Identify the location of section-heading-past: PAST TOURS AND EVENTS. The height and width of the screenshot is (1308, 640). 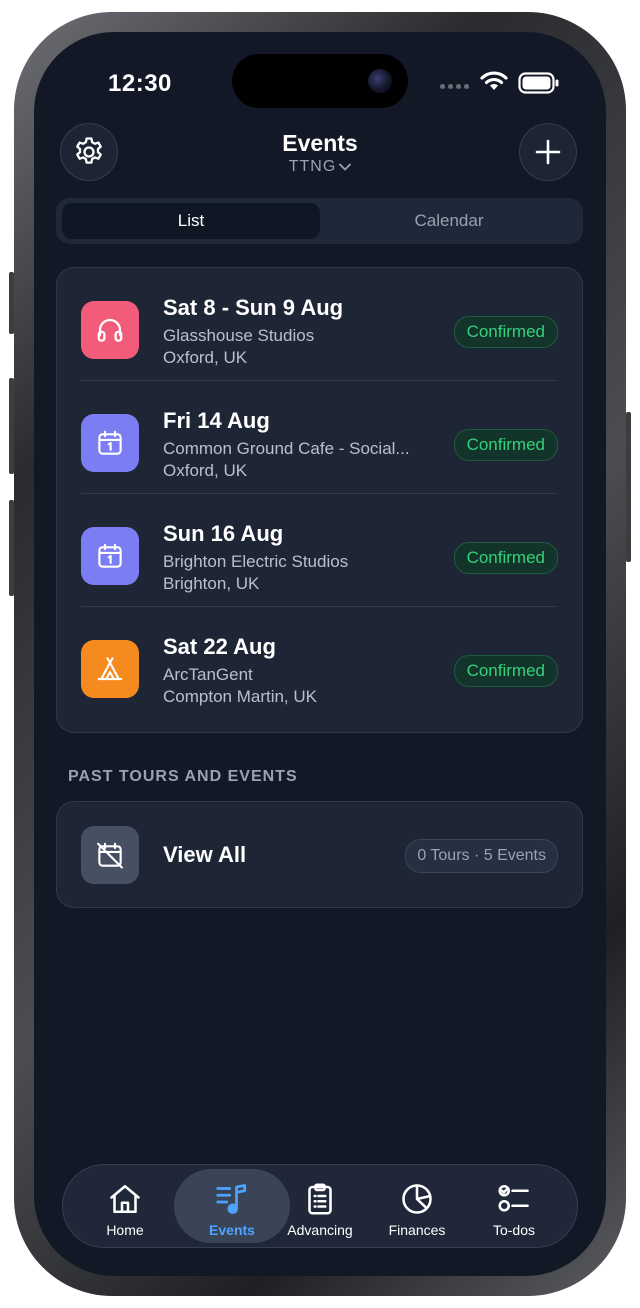
(183, 776).